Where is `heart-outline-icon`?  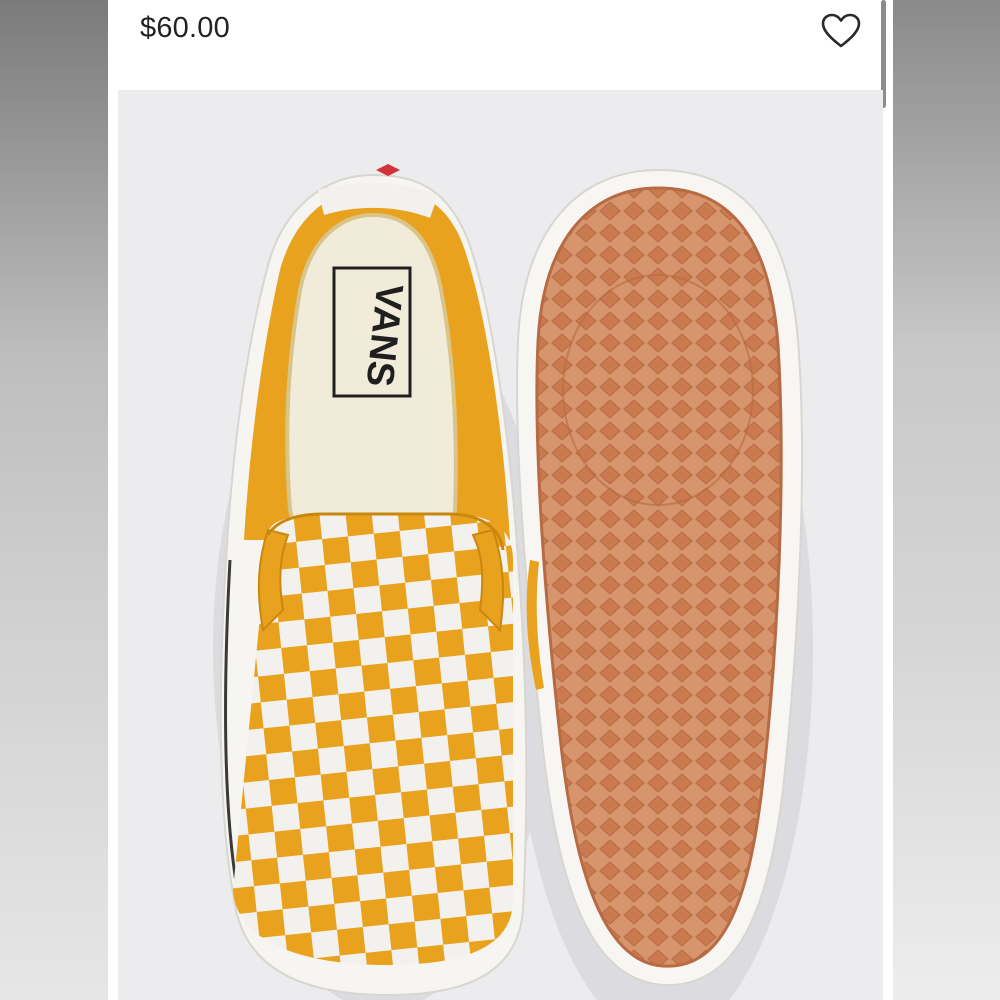
heart-outline-icon is located at coordinates (841, 30).